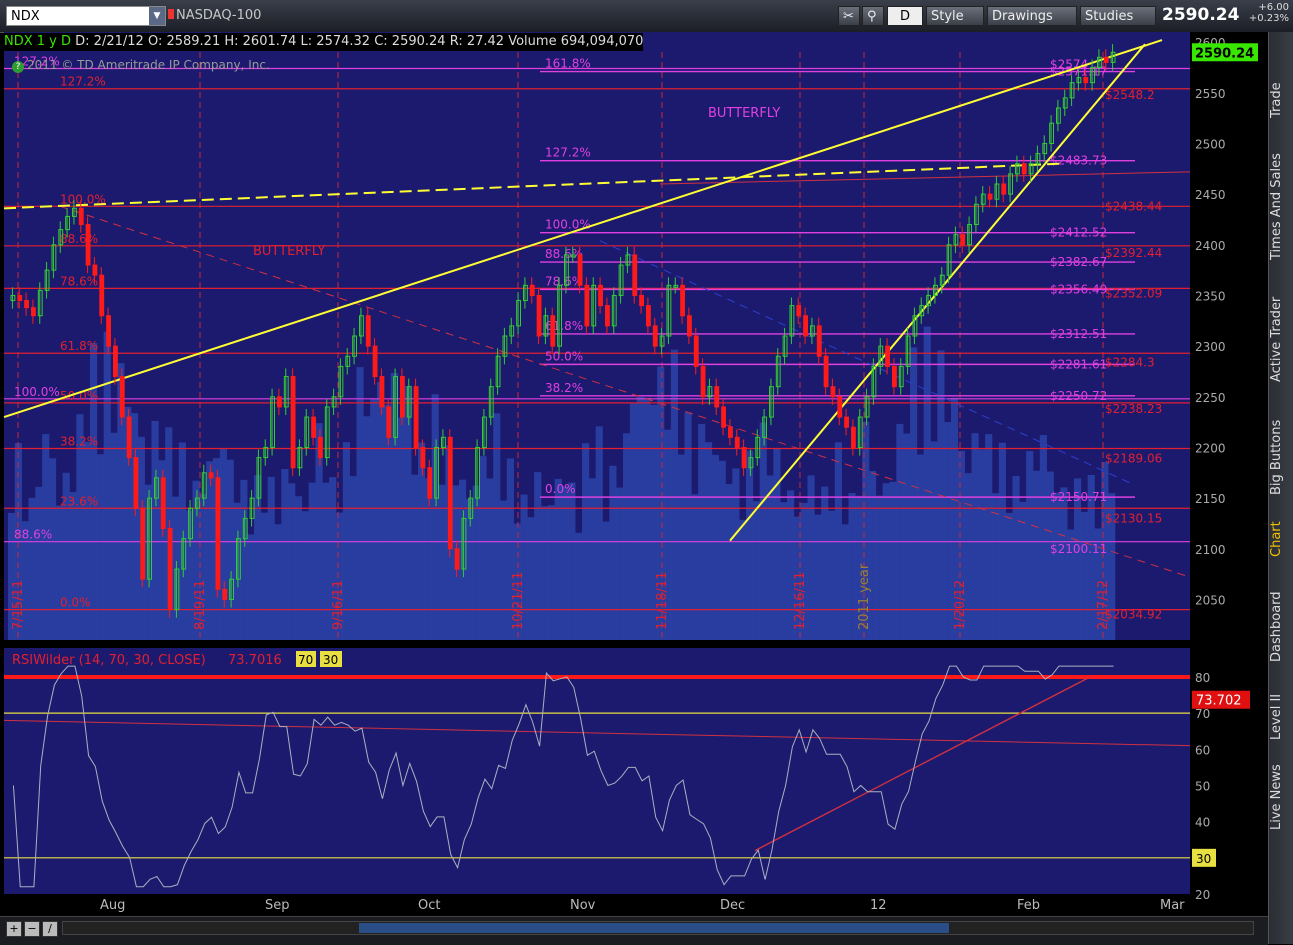 The height and width of the screenshot is (945, 1293). Describe the element at coordinates (184, 41) in the screenshot. I see `header-open: O: 2589.21` at that location.